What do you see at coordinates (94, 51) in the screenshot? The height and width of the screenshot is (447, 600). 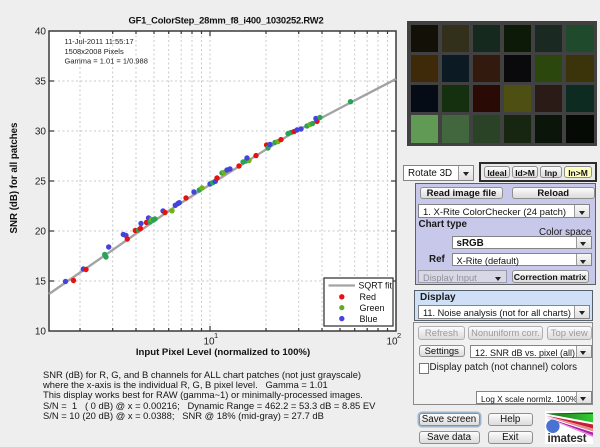 I see `svg-text: 1508x2008 Pixels` at bounding box center [94, 51].